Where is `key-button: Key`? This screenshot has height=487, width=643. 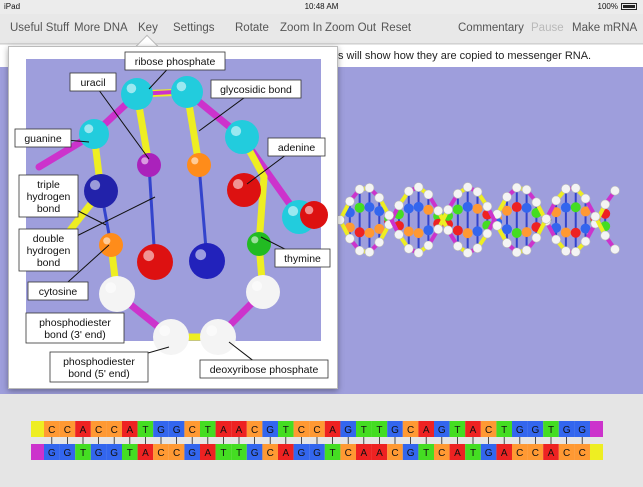
key-button: Key is located at coordinates (148, 28).